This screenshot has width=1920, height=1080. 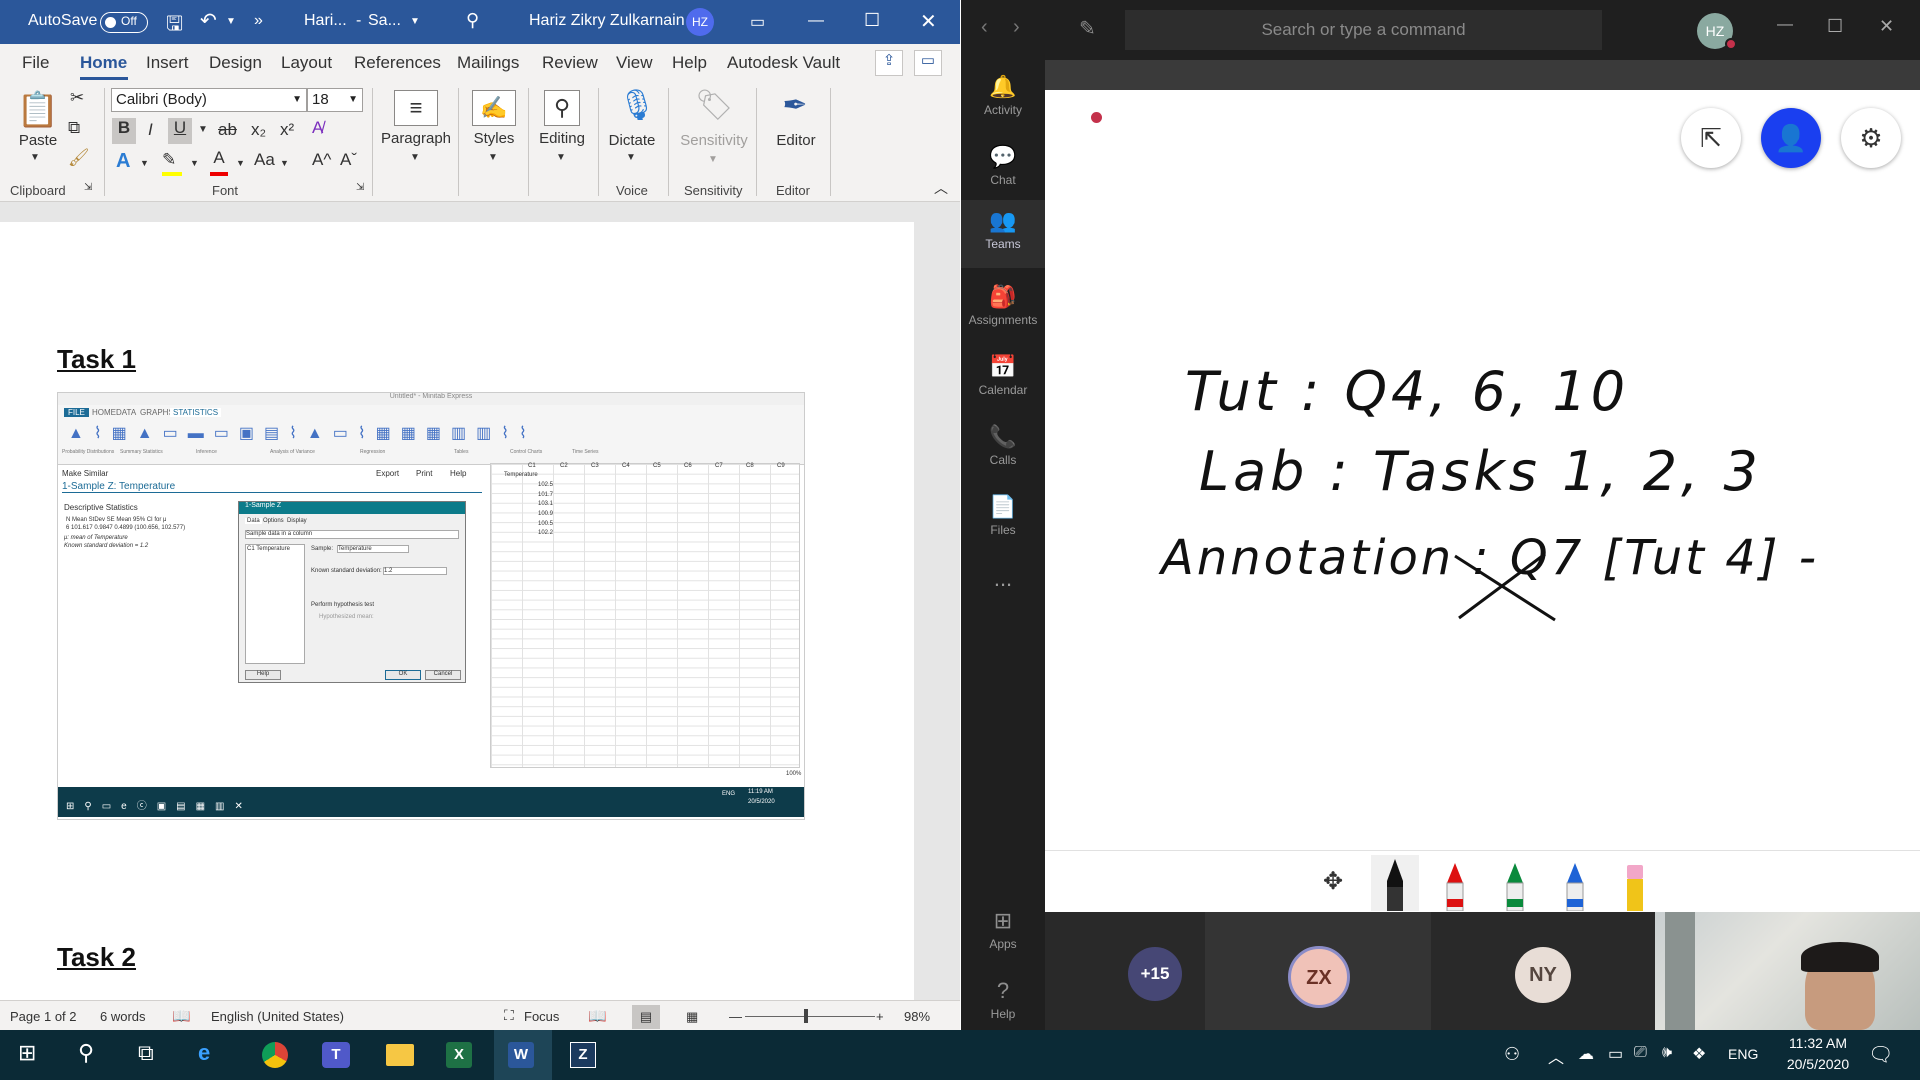 What do you see at coordinates (1003, 170) in the screenshot?
I see `rail-chat: 💬 Chat` at bounding box center [1003, 170].